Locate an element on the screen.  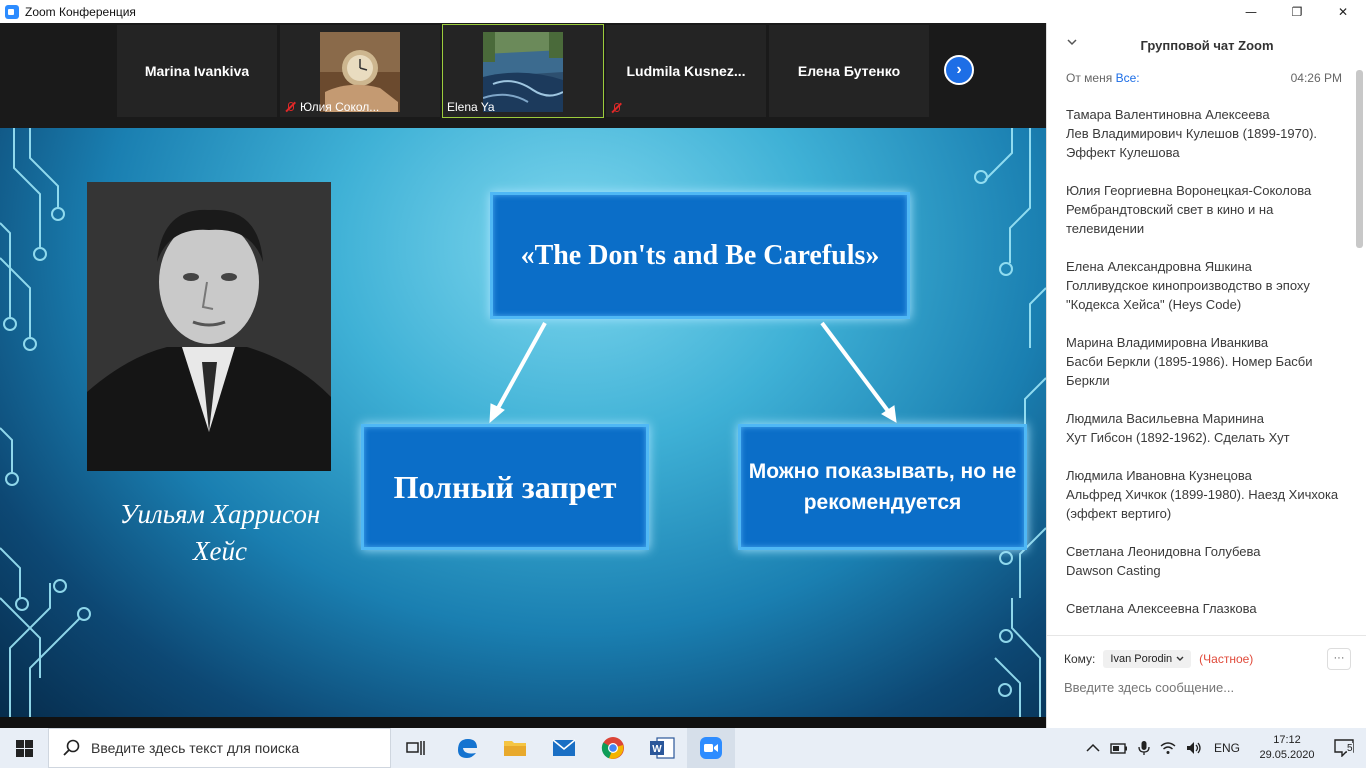
chrome-button is located at coordinates (613, 748).